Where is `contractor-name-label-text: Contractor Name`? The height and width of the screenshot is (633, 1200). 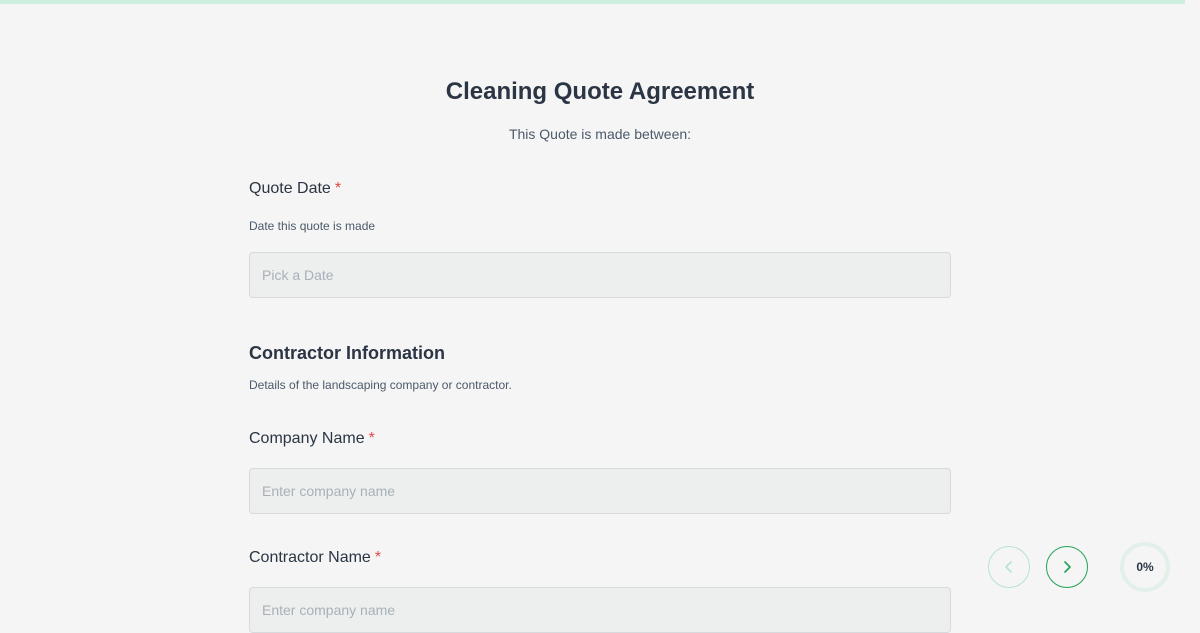 contractor-name-label-text: Contractor Name is located at coordinates (310, 557).